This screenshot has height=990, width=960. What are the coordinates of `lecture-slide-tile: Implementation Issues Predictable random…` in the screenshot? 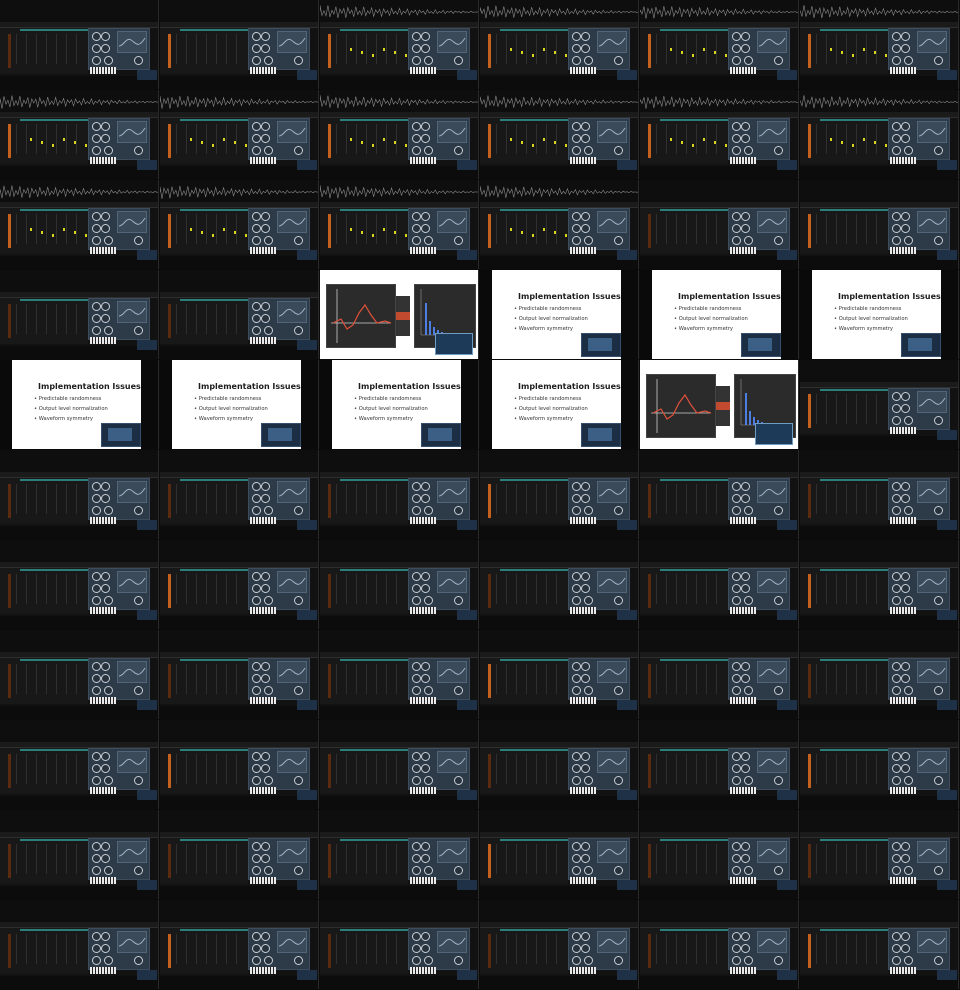 It's located at (79, 404).